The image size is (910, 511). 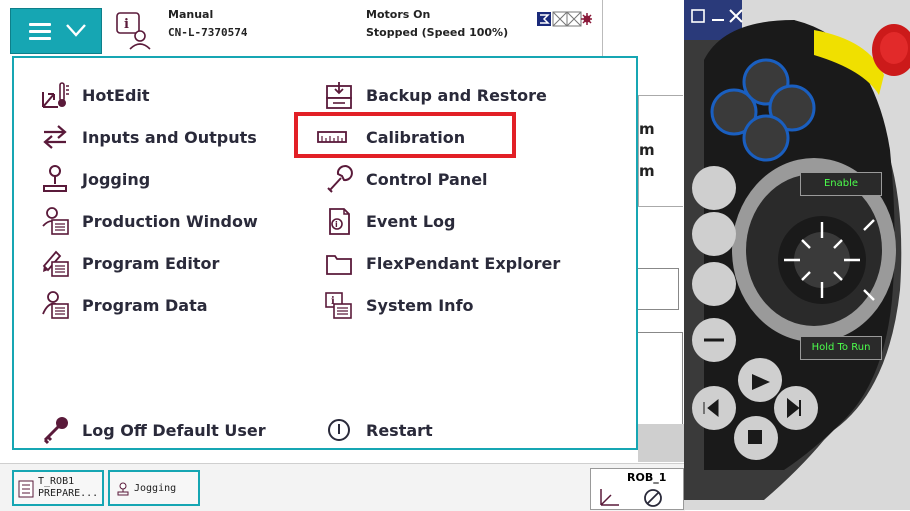 What do you see at coordinates (340, 179) in the screenshot?
I see `control-panel-icon` at bounding box center [340, 179].